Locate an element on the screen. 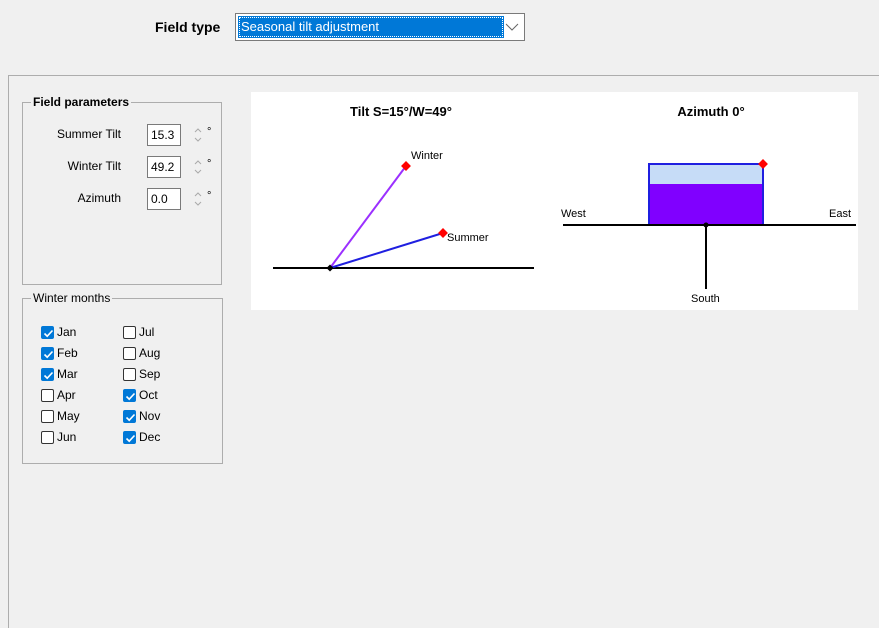 Image resolution: width=879 pixels, height=628 pixels. month-label: Apr is located at coordinates (66, 395).